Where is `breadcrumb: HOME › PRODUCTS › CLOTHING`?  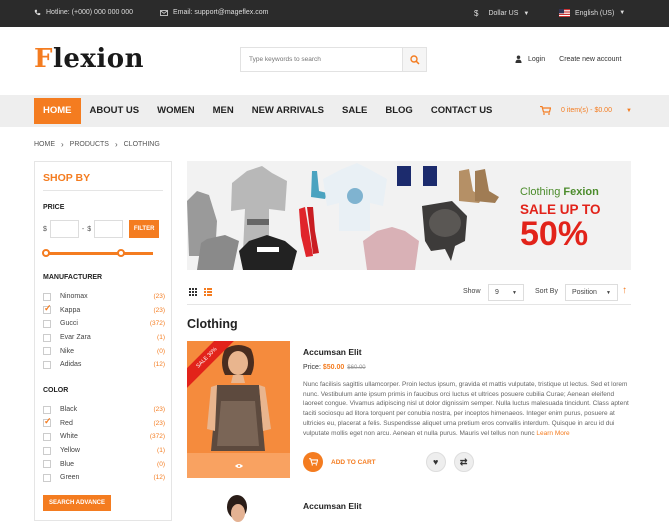 breadcrumb: HOME › PRODUCTS › CLOTHING is located at coordinates (97, 144).